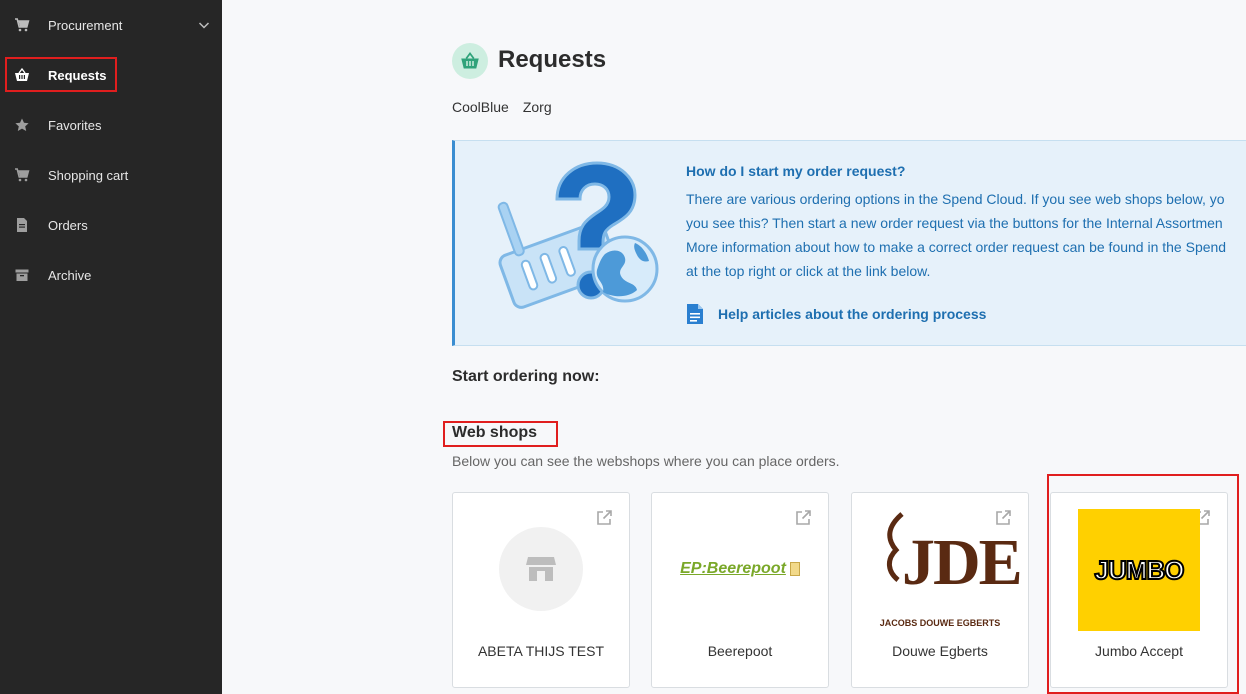 The height and width of the screenshot is (694, 1246). What do you see at coordinates (204, 25) in the screenshot?
I see `chevron-down-icon` at bounding box center [204, 25].